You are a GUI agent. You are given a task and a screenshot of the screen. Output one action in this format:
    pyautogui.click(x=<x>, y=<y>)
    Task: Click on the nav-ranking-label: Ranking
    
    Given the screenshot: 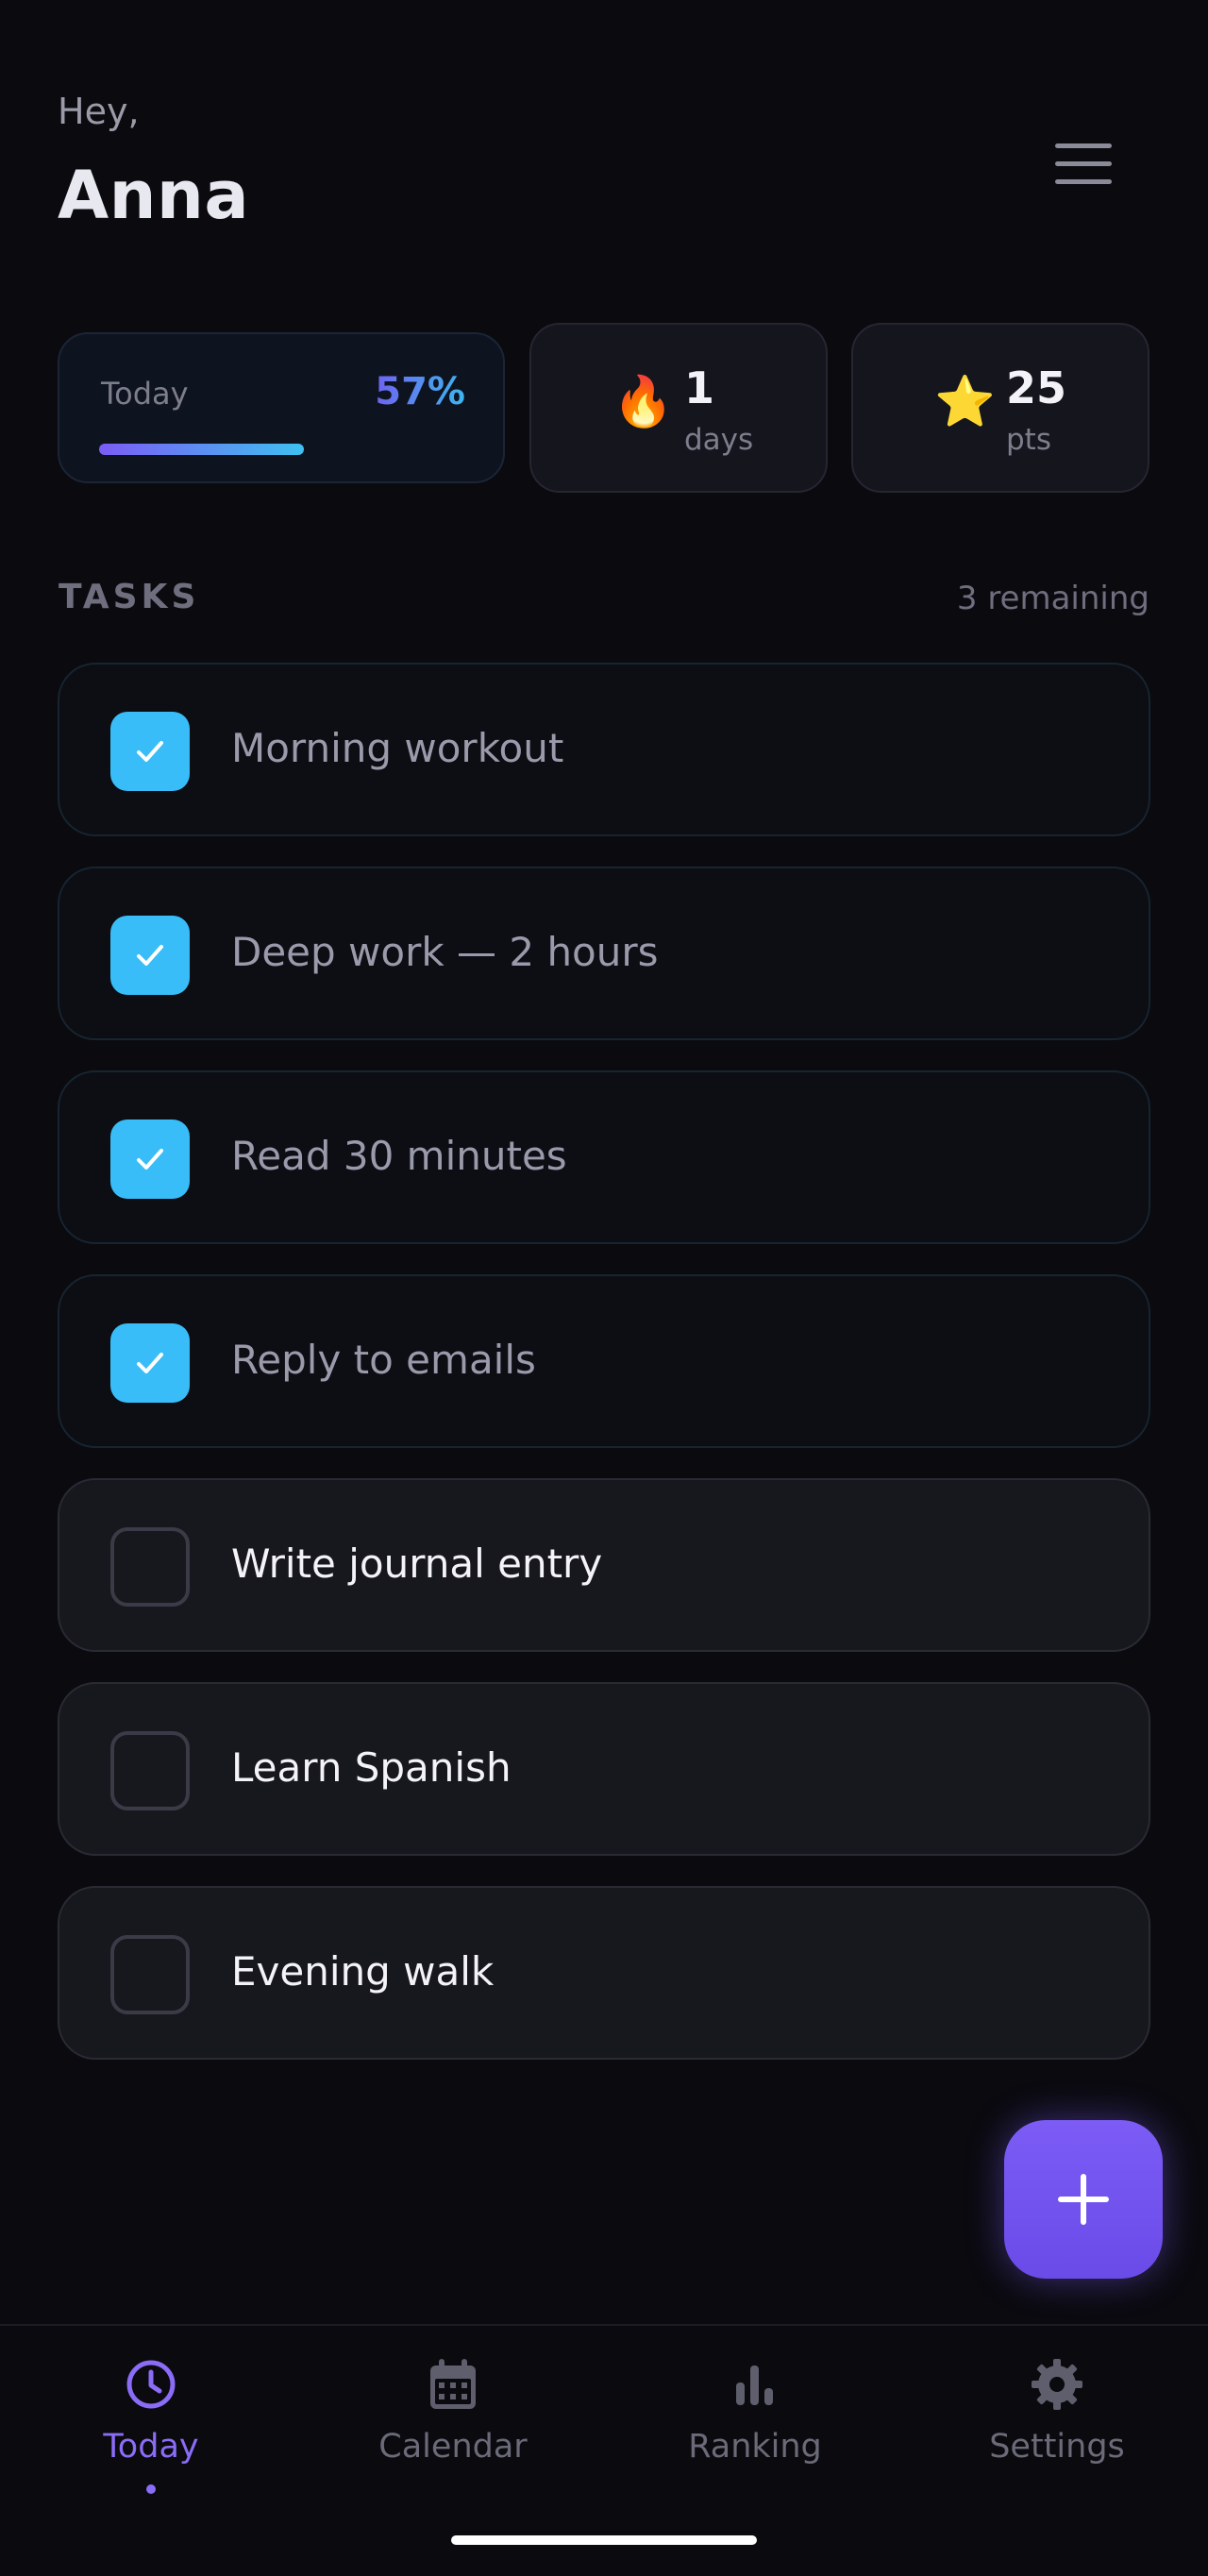 What is the action you would take?
    pyautogui.click(x=755, y=2447)
    